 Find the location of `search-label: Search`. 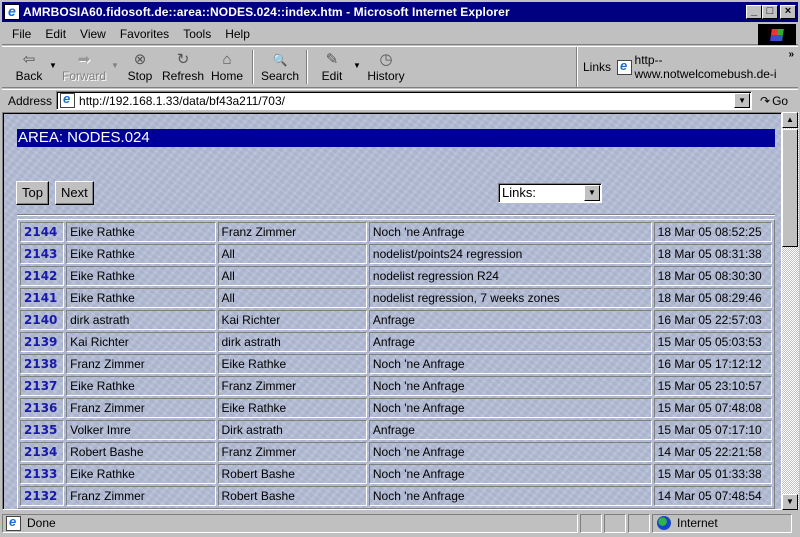

search-label: Search is located at coordinates (280, 76).